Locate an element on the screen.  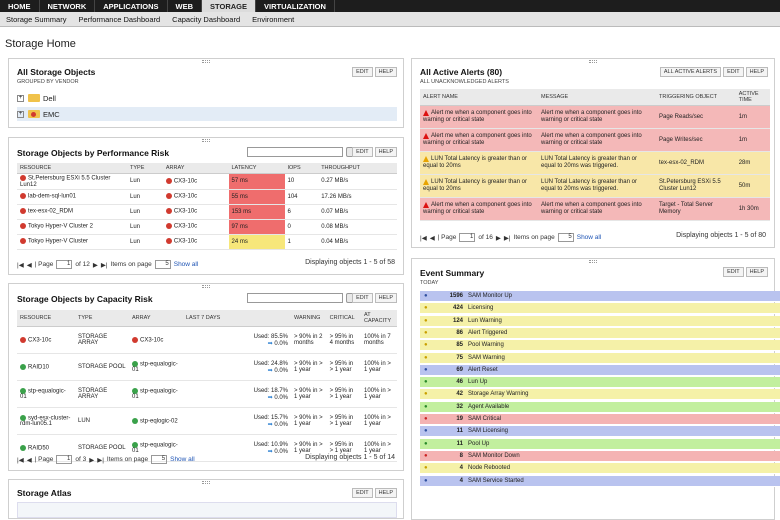
event-row: ● 124 Lun Warning is located at coordinates (600, 321).